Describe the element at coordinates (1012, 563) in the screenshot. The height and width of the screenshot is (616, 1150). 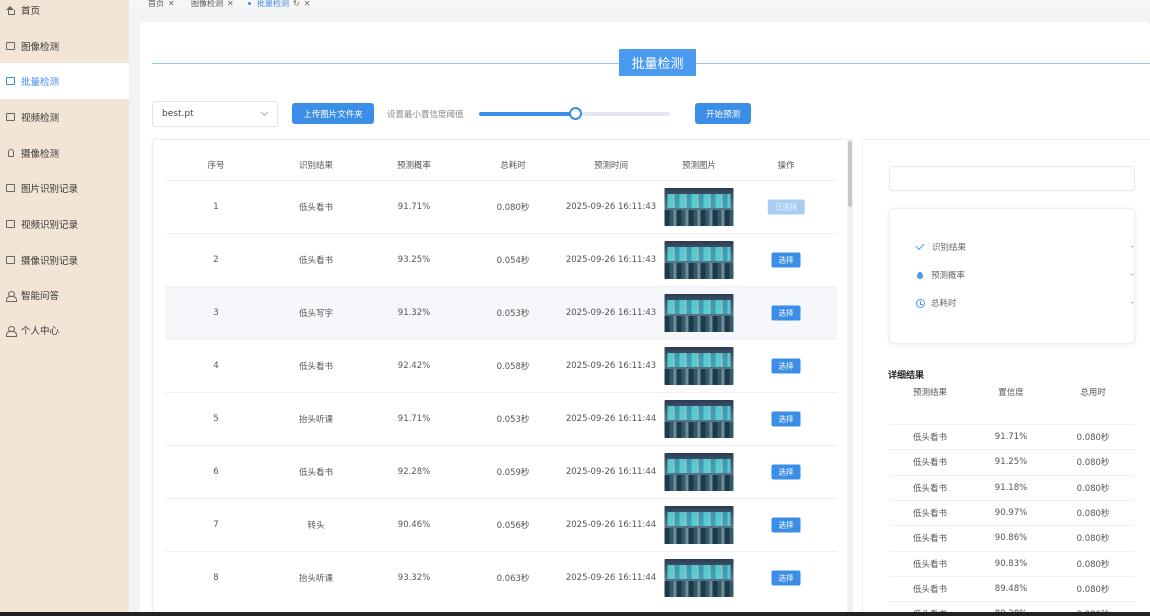
I see `detail-row: 低头看书 90.83% 0.080秒` at that location.